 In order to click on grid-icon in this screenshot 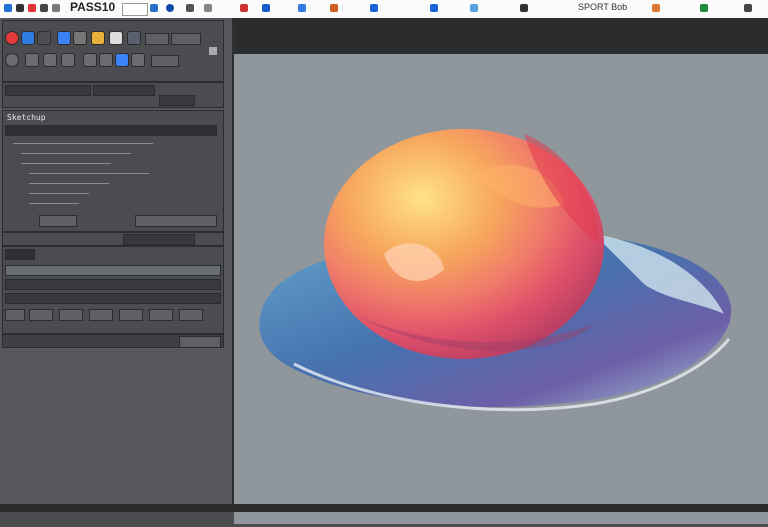, I will do `click(190, 8)`.